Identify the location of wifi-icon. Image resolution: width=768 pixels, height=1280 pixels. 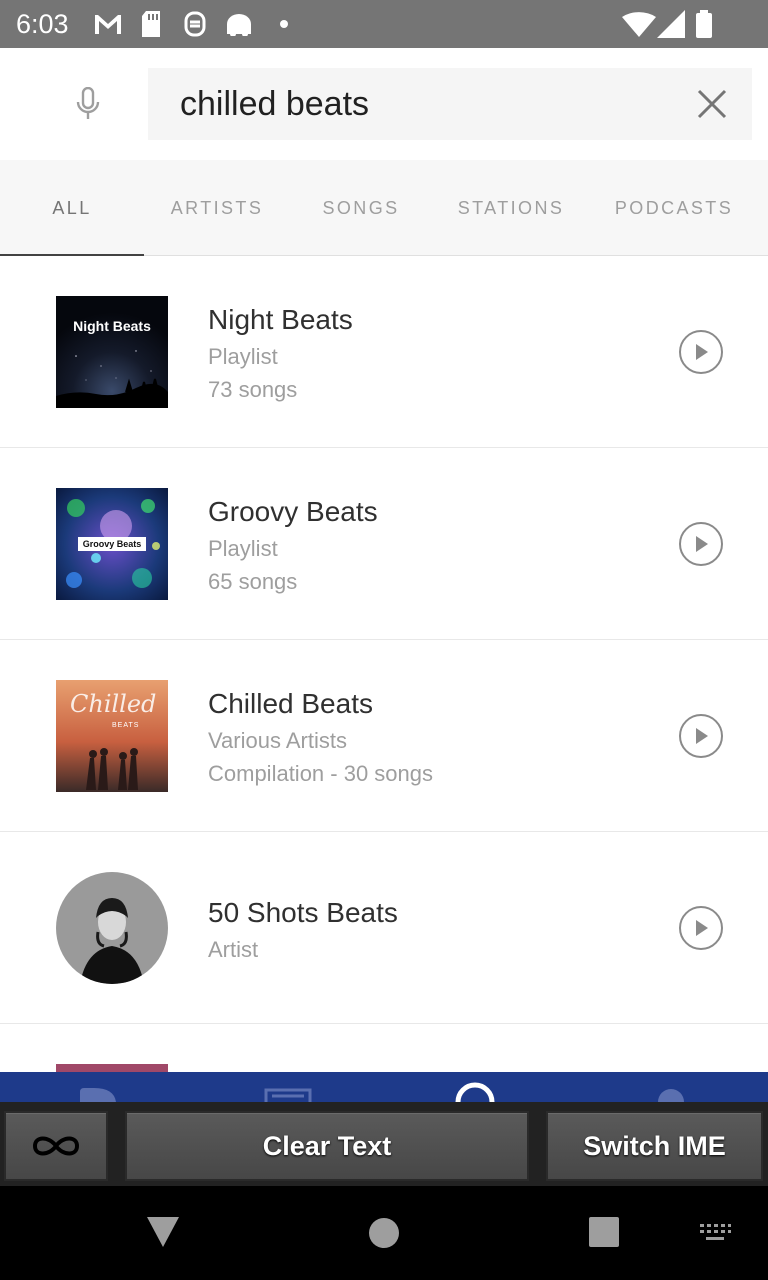
(639, 24).